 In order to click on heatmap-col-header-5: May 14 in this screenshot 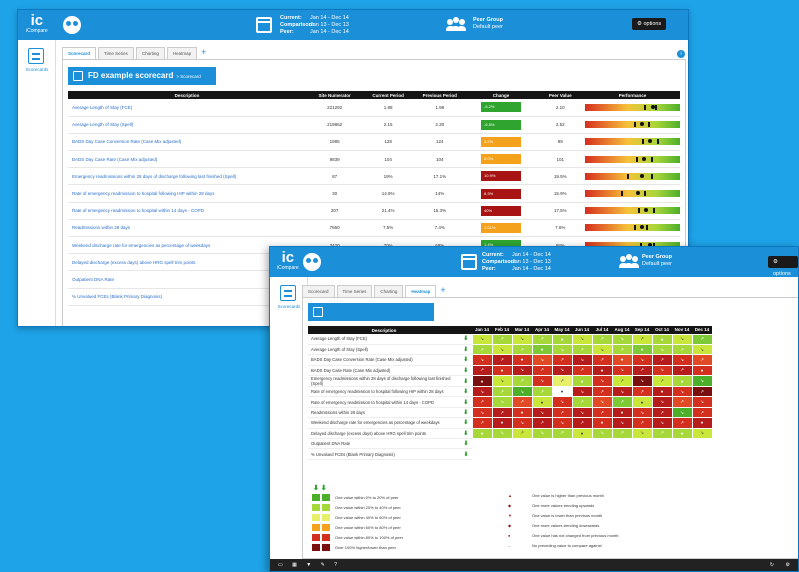, I will do `click(562, 330)`.